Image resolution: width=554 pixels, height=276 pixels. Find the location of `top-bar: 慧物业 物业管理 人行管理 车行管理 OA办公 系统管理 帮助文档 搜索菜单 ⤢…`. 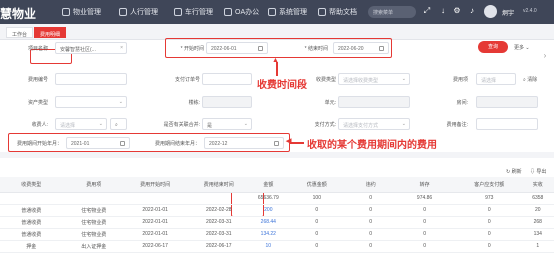

top-bar: 慧物业 物业管理 人行管理 车行管理 OA办公 系统管理 帮助文档 搜索菜单 ⤢… is located at coordinates (277, 12).